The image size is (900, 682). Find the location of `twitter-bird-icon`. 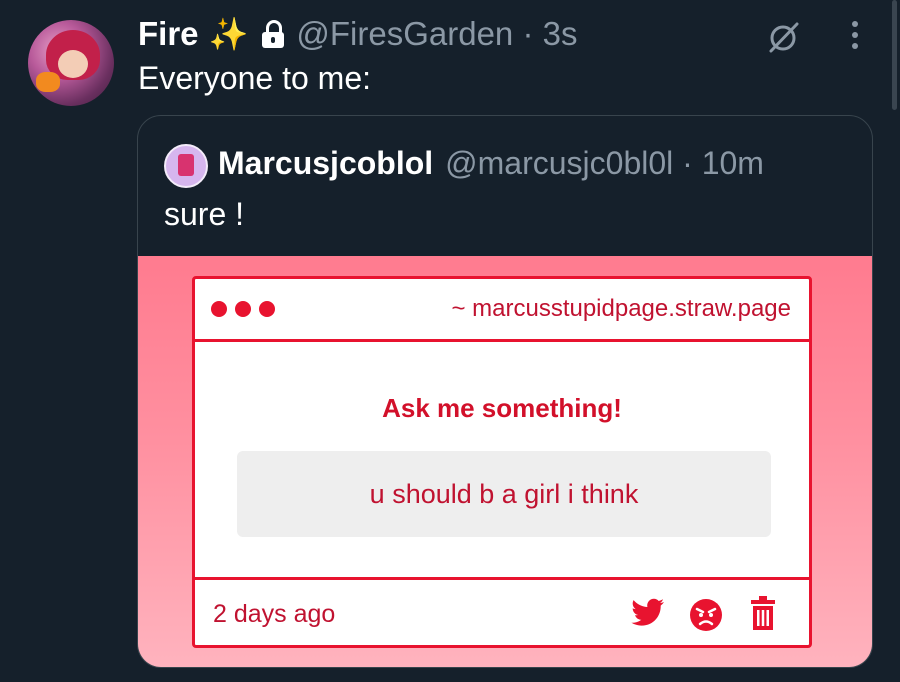

twitter-bird-icon is located at coordinates (647, 612).